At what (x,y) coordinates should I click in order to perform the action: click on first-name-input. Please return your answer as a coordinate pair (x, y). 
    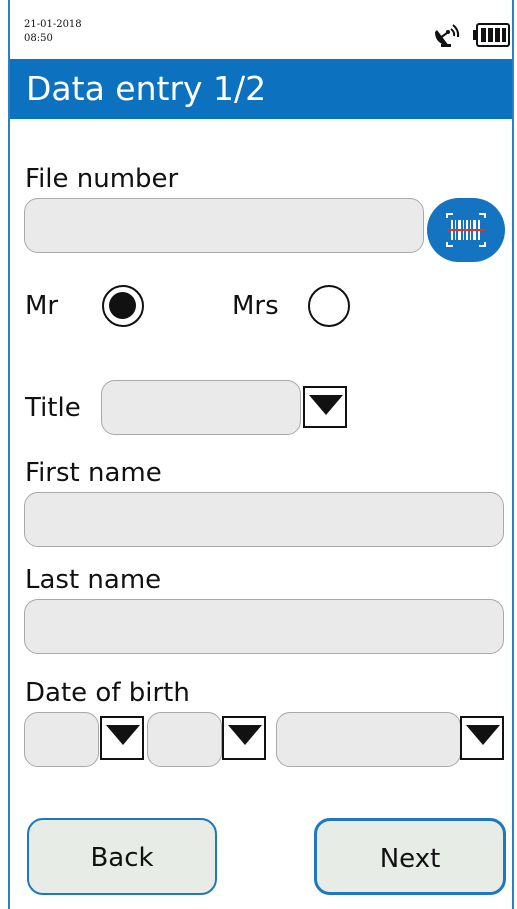
    Looking at the image, I should click on (264, 519).